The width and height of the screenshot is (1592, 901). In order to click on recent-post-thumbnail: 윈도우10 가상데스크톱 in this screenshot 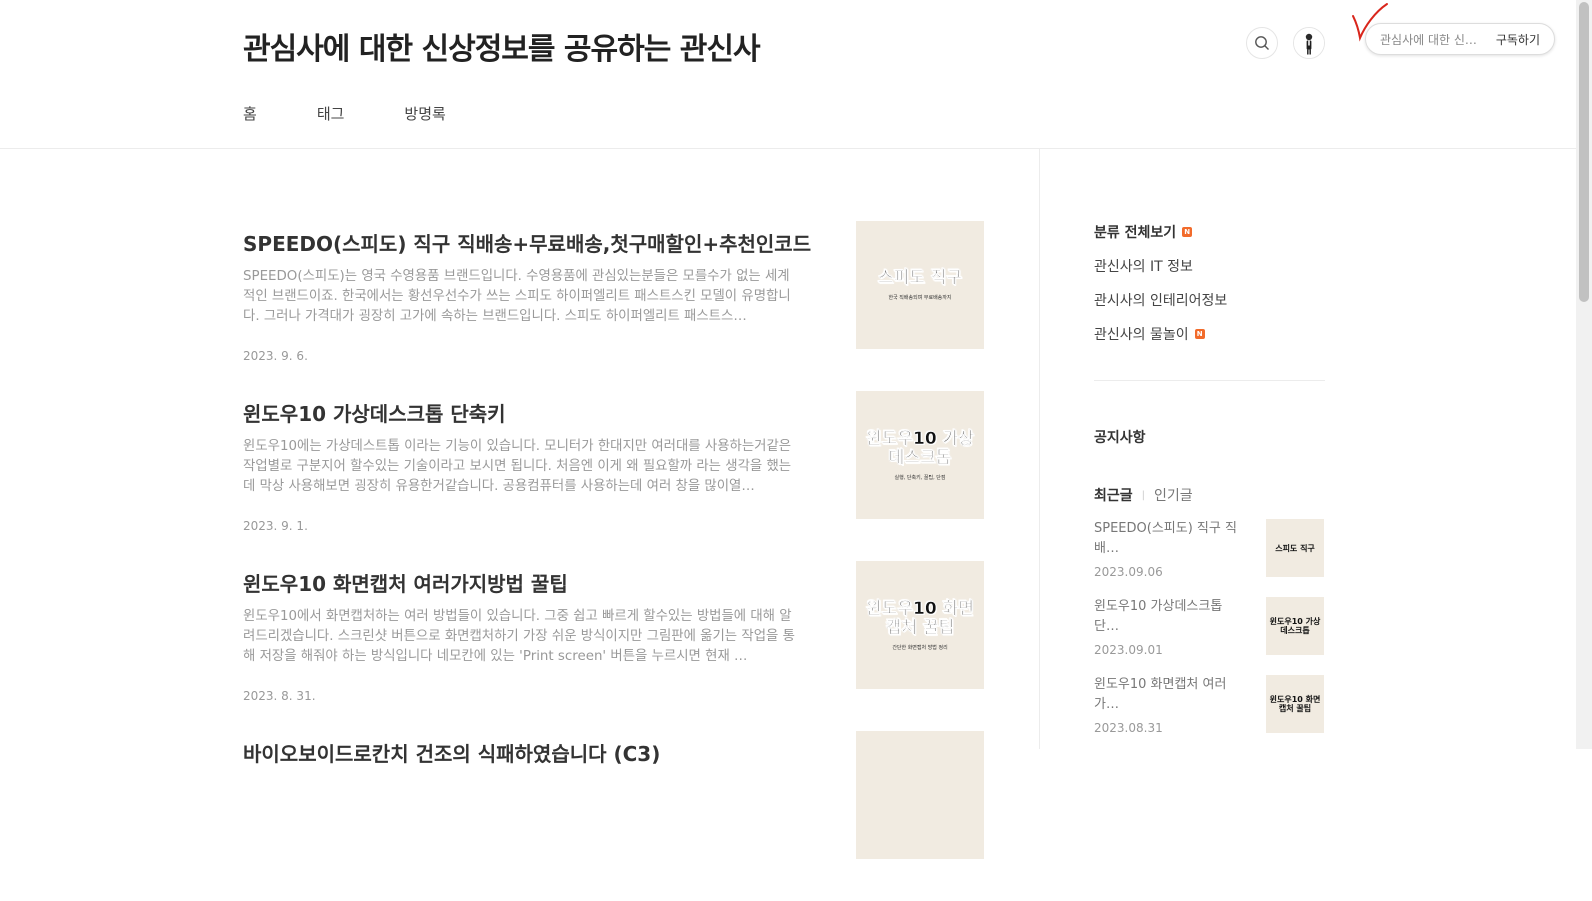, I will do `click(1295, 626)`.